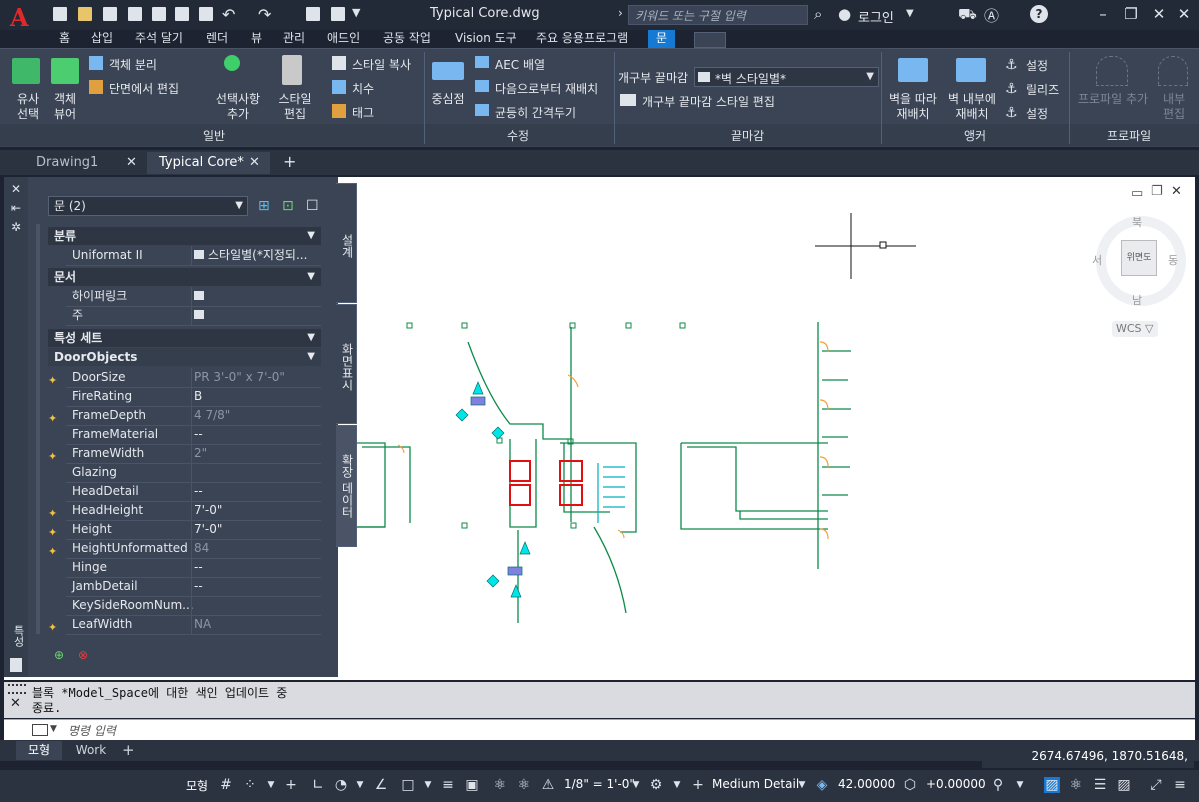  What do you see at coordinates (144, 88) in the screenshot?
I see `edit-in-section-button: 단면에서 편집` at bounding box center [144, 88].